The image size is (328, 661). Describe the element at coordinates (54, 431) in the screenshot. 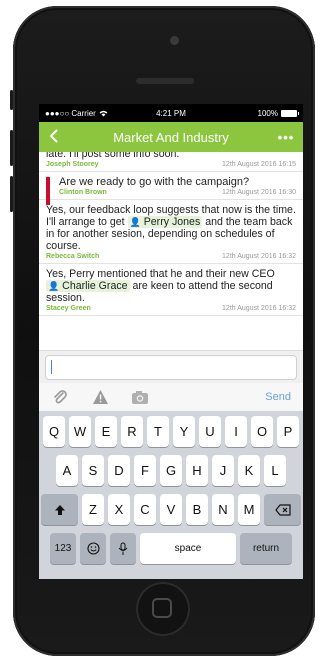

I see `key-q: Q` at that location.